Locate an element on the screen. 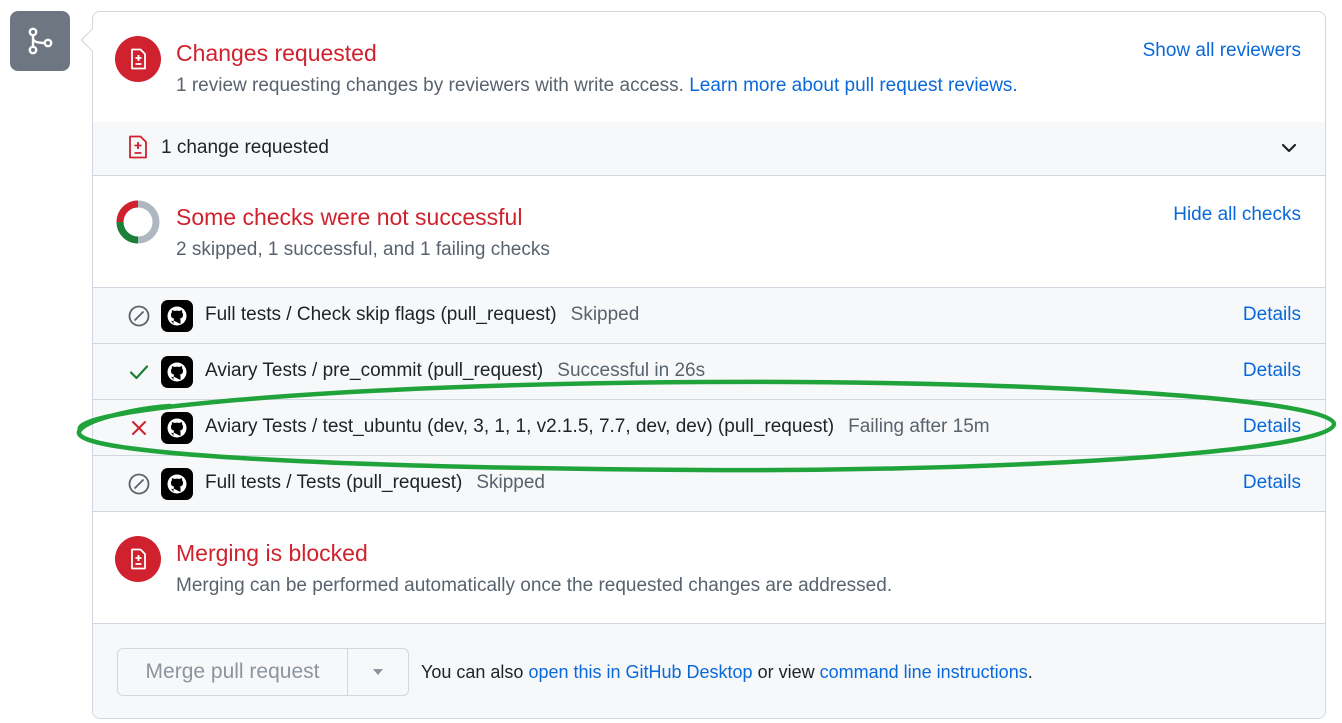  triangle-down-icon is located at coordinates (378, 672).